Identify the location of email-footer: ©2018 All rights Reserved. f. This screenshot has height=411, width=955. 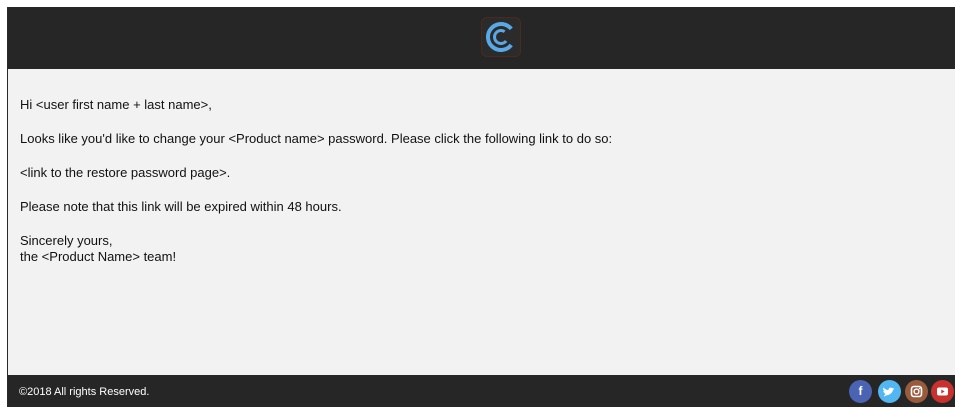
(481, 391).